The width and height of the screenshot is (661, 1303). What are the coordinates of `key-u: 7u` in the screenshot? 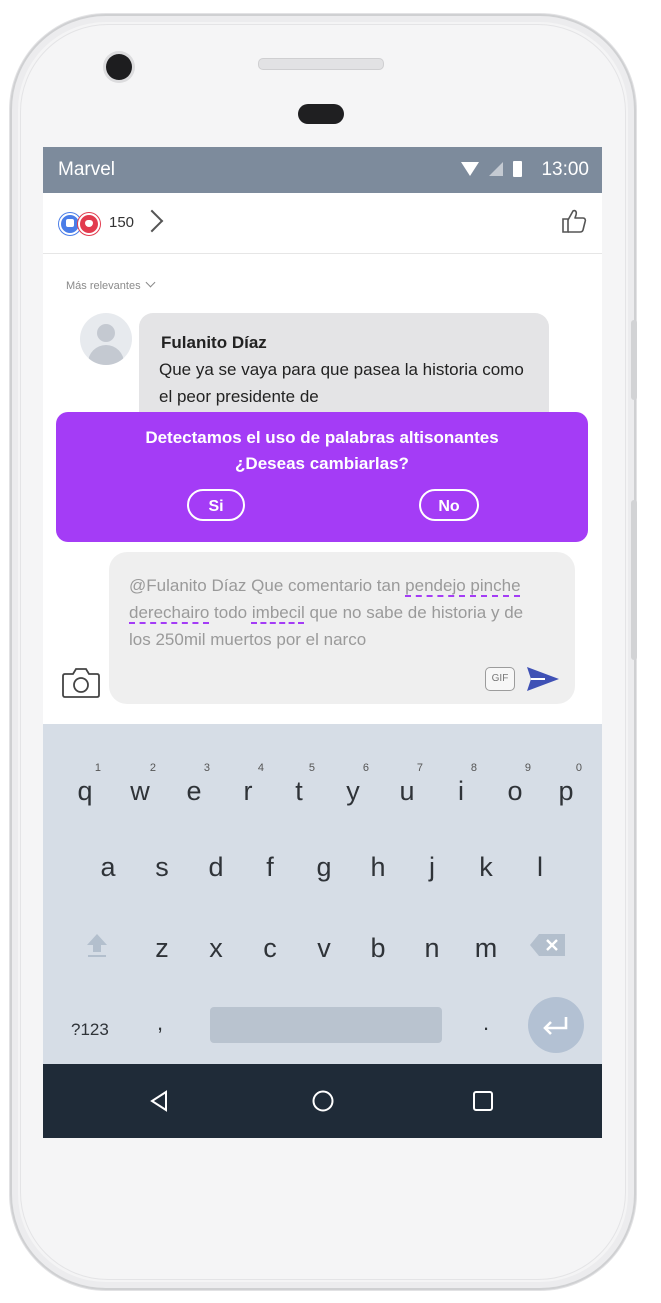 It's located at (407, 784).